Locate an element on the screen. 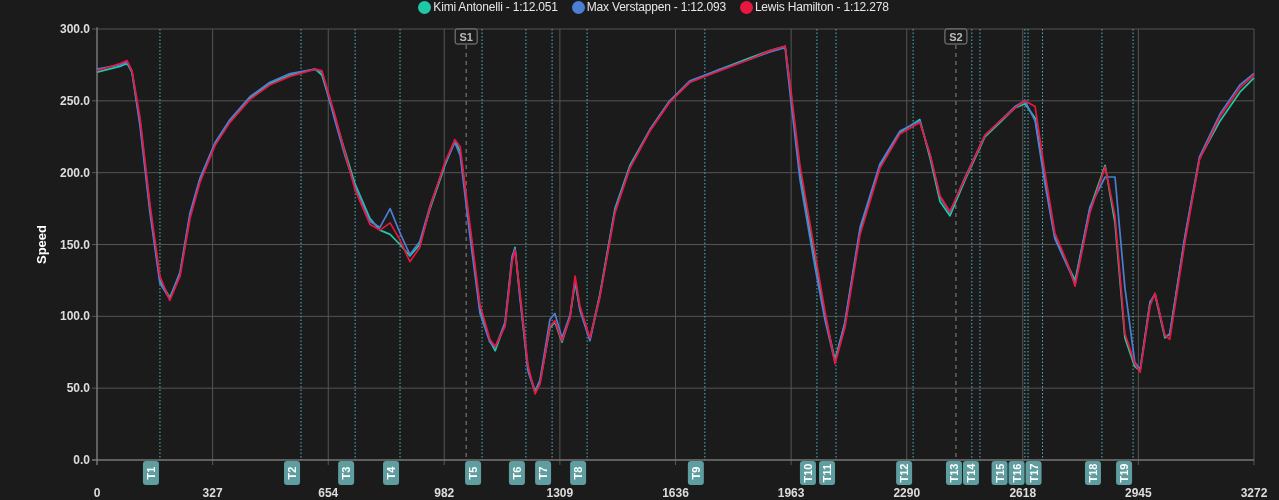 This screenshot has width=1279, height=500. ref-line-label: T1 is located at coordinates (150, 473).